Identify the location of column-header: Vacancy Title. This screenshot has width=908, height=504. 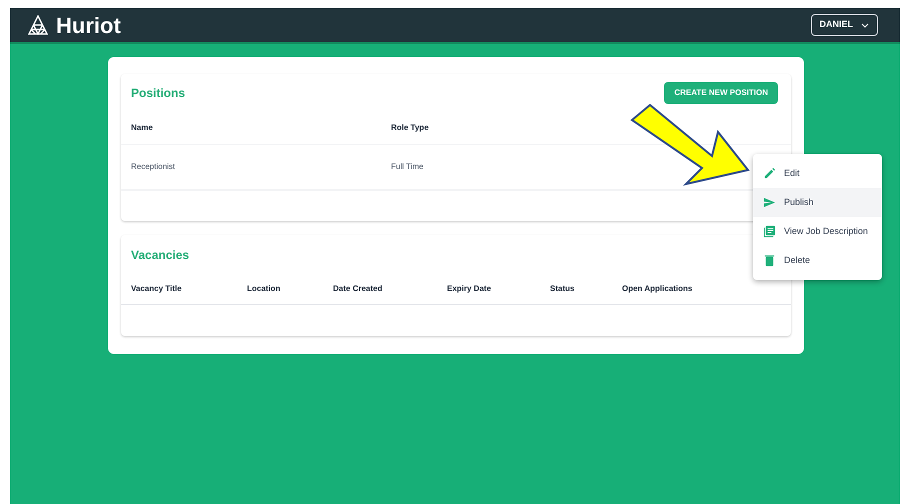
(157, 289).